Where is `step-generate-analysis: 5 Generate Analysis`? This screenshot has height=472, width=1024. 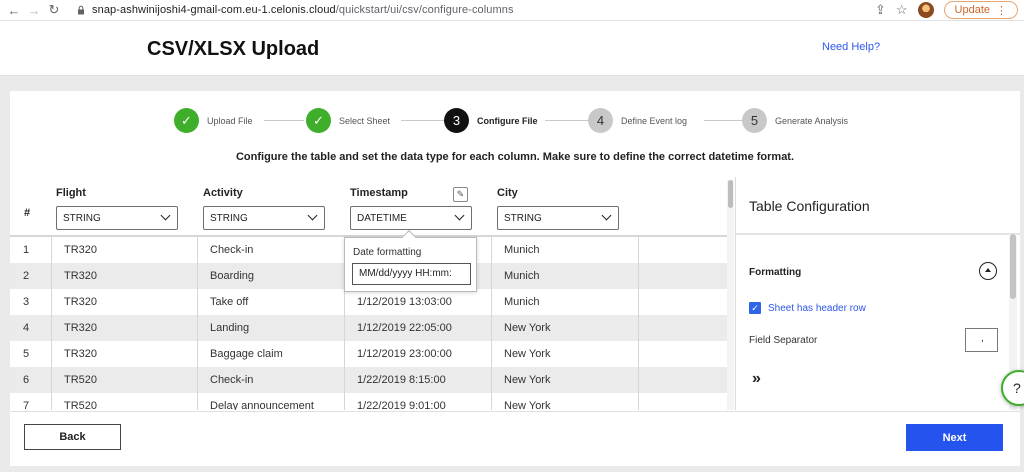
step-generate-analysis: 5 Generate Analysis is located at coordinates (795, 120).